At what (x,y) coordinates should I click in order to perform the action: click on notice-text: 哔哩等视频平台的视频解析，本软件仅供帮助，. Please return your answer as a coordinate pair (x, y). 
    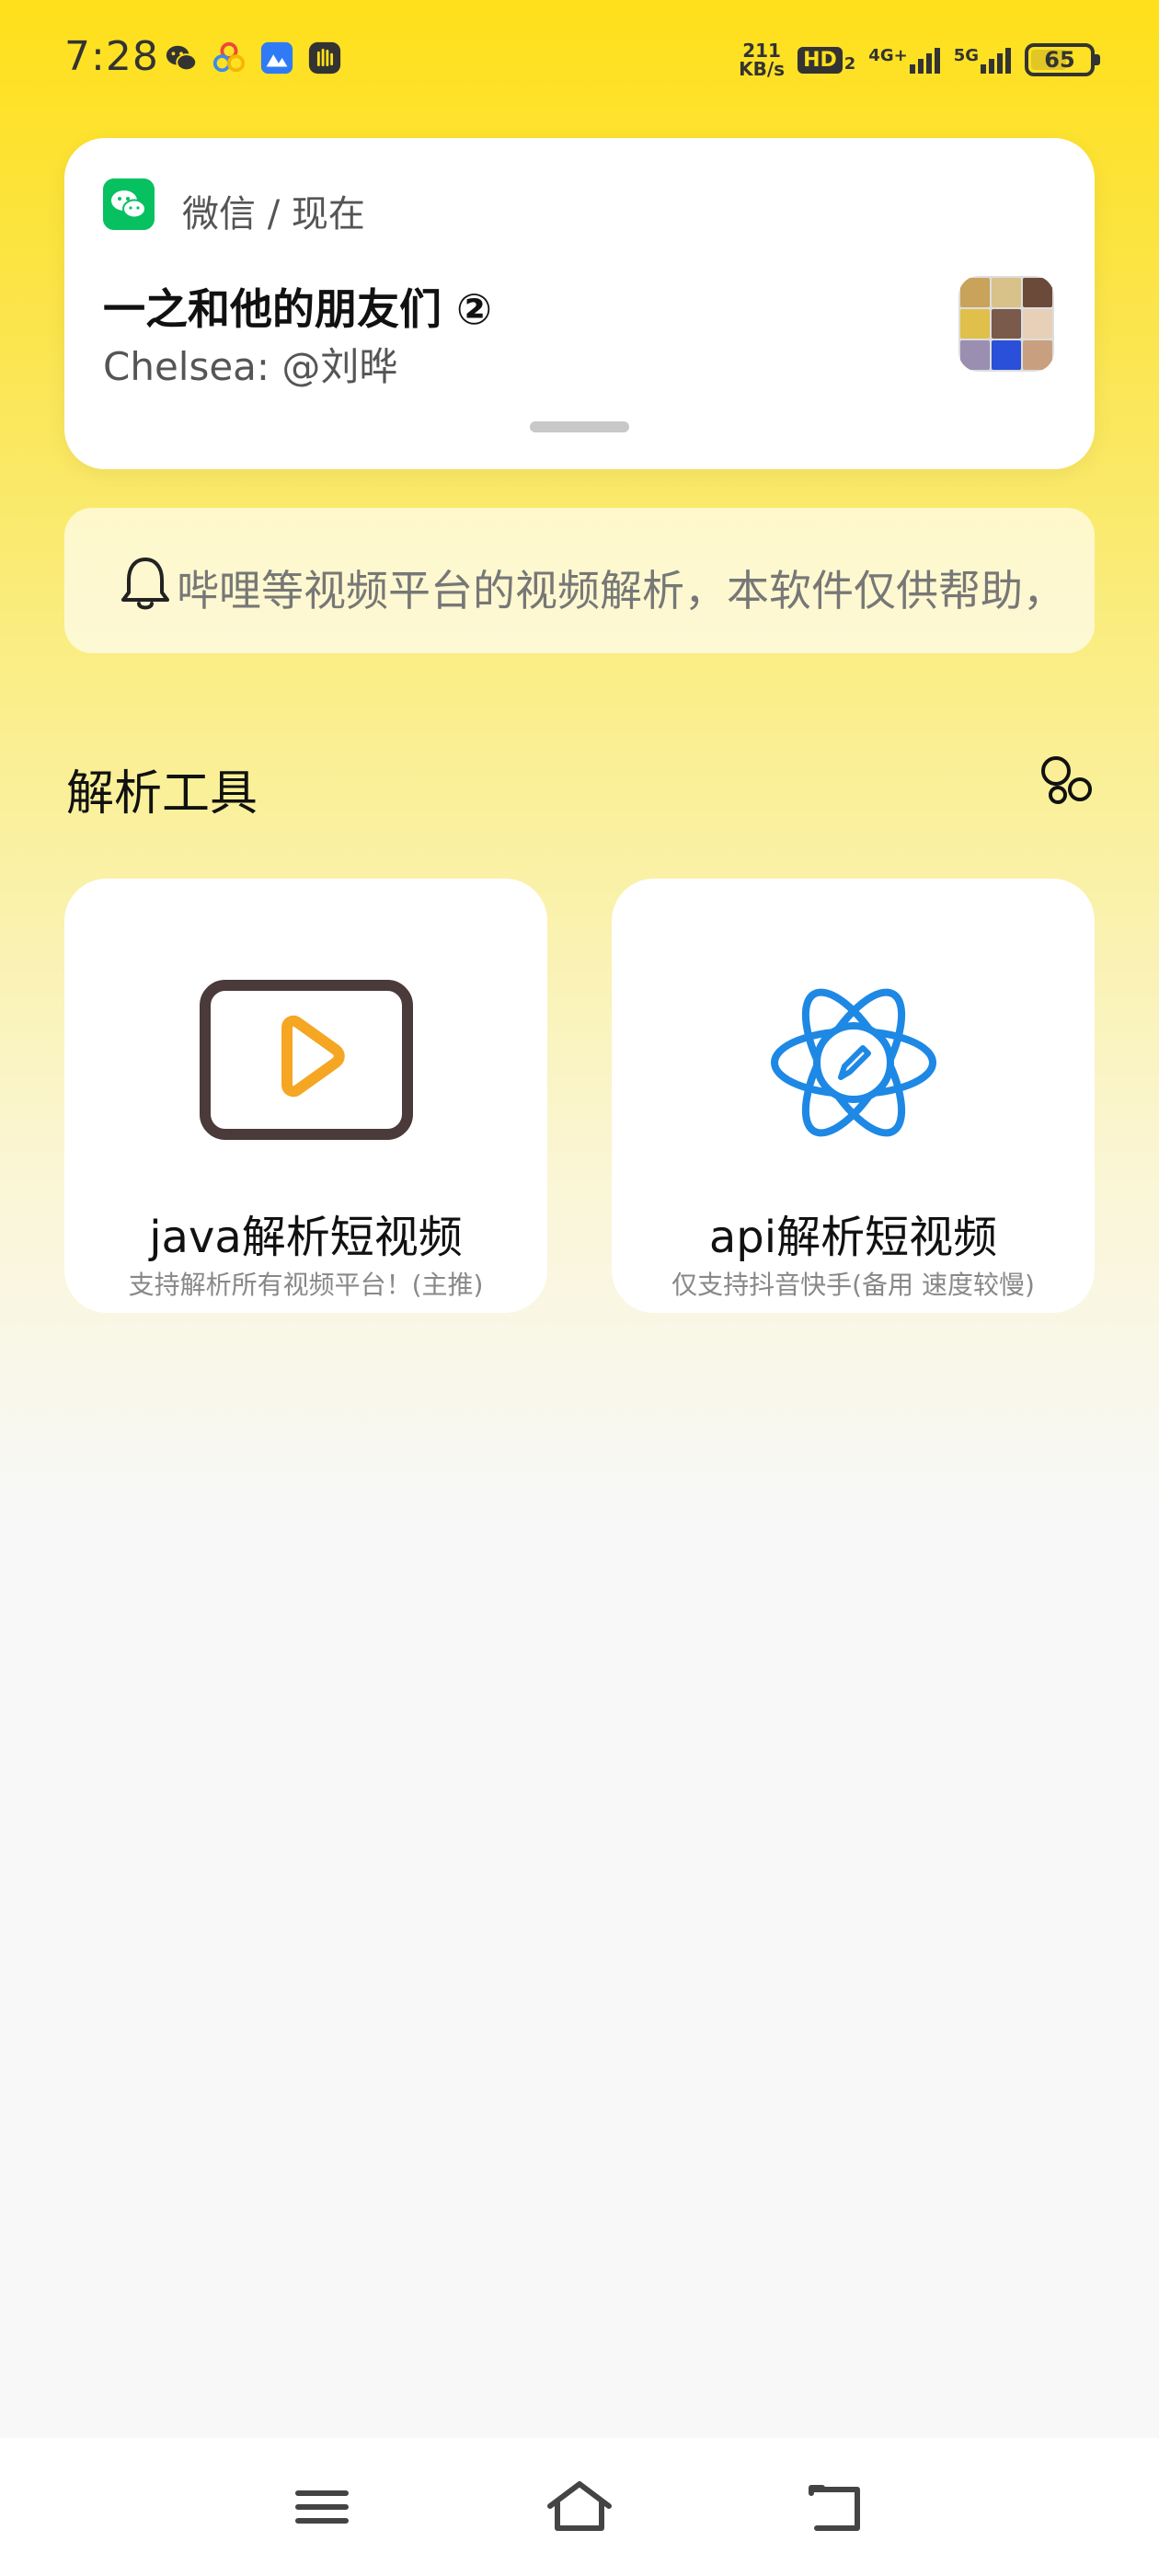
    Looking at the image, I should click on (621, 590).